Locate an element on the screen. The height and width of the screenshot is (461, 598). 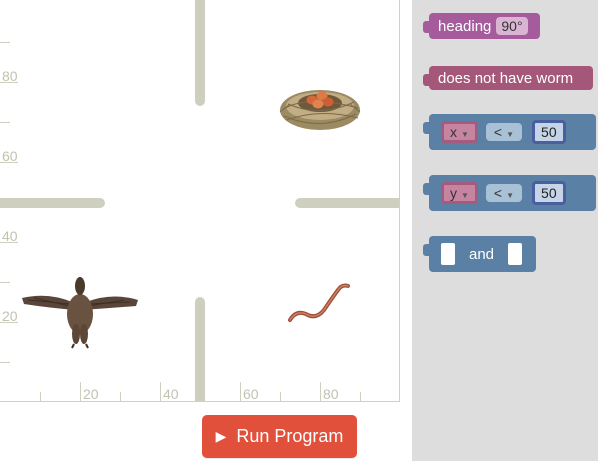
heading-block-label: heading is located at coordinates (465, 26).